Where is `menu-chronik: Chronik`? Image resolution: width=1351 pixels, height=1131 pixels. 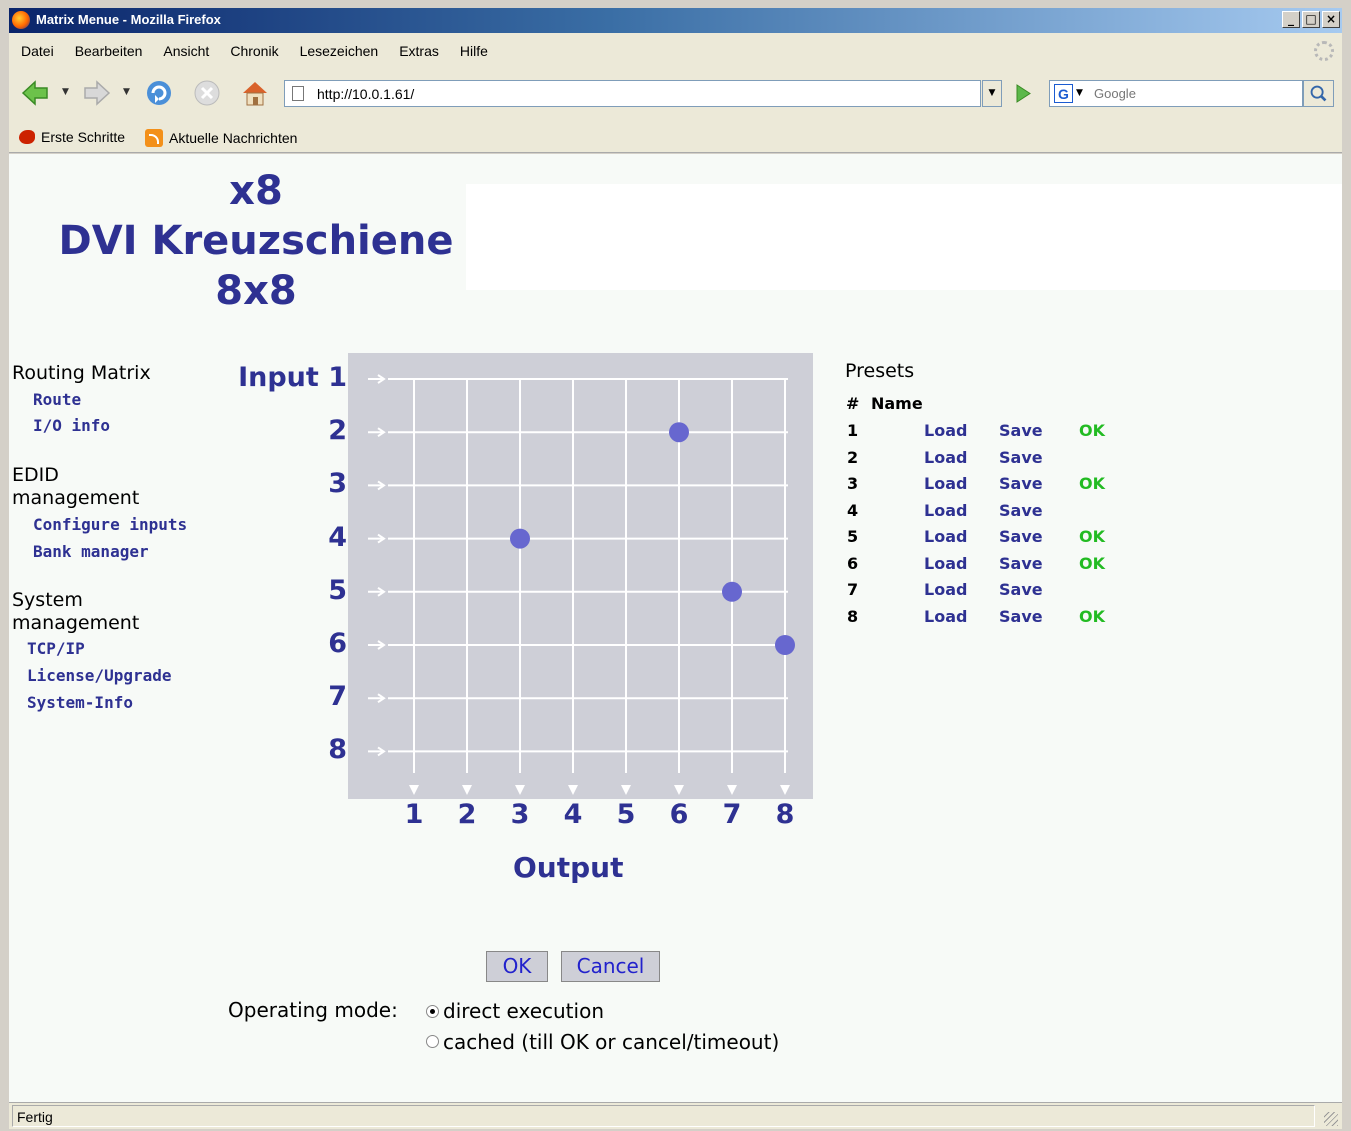
menu-chronik: Chronik is located at coordinates (254, 51).